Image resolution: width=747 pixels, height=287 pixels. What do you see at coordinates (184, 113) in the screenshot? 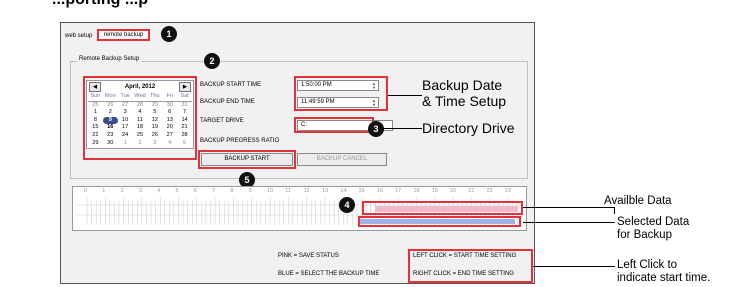
I see `calendar-day: 7` at bounding box center [184, 113].